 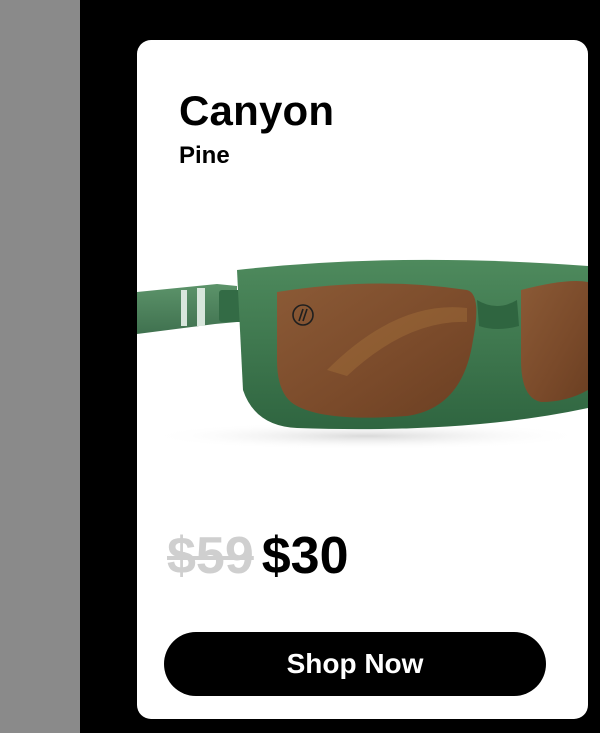 I want to click on original-price: $59, so click(x=210, y=556).